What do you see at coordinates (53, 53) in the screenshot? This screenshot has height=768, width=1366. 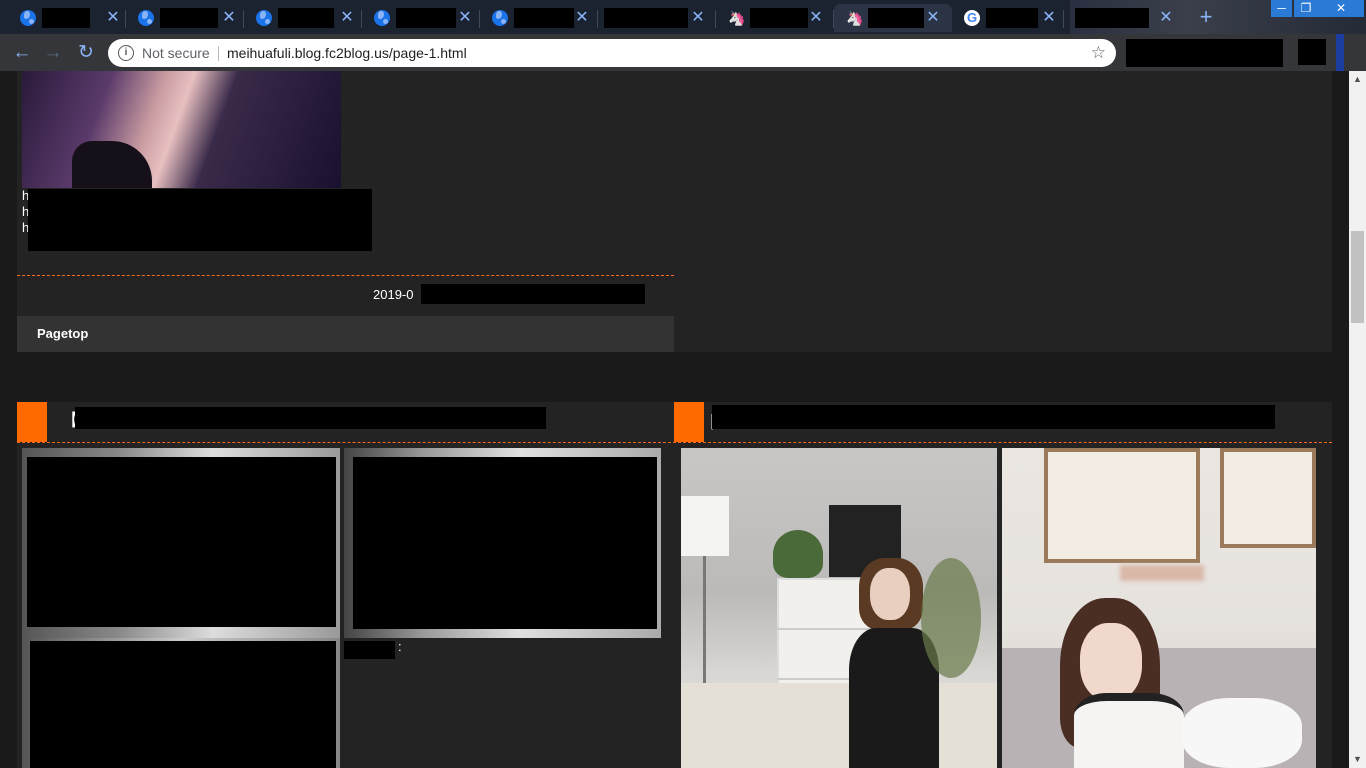 I see `forward-button: →` at bounding box center [53, 53].